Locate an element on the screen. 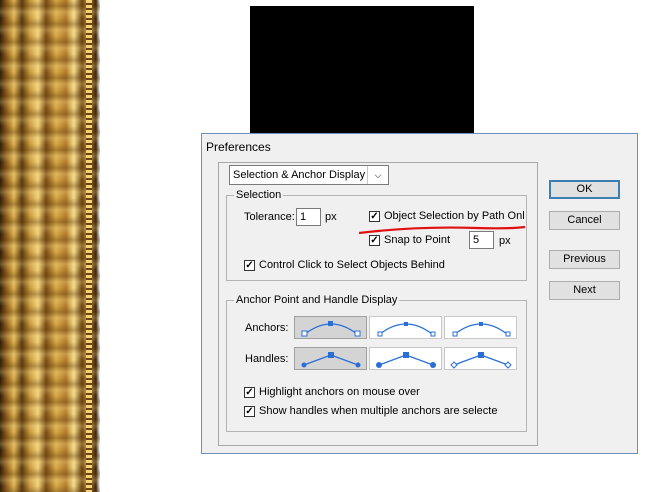 The image size is (664, 492). dialog-title: Preferences is located at coordinates (238, 147).